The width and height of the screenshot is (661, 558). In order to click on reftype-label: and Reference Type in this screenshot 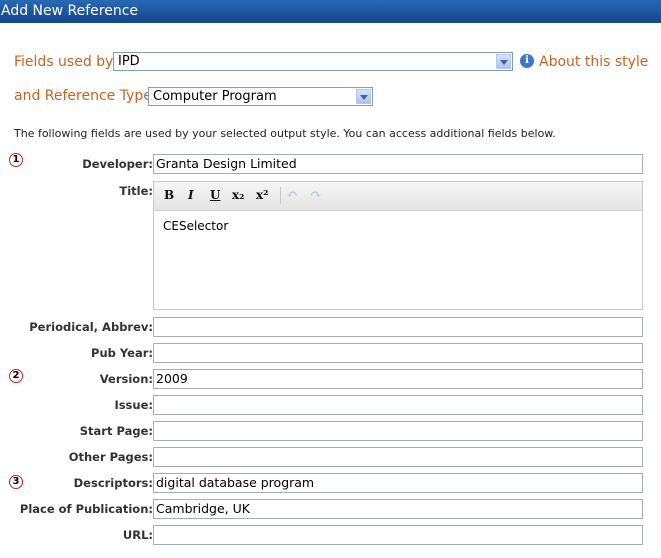, I will do `click(83, 96)`.